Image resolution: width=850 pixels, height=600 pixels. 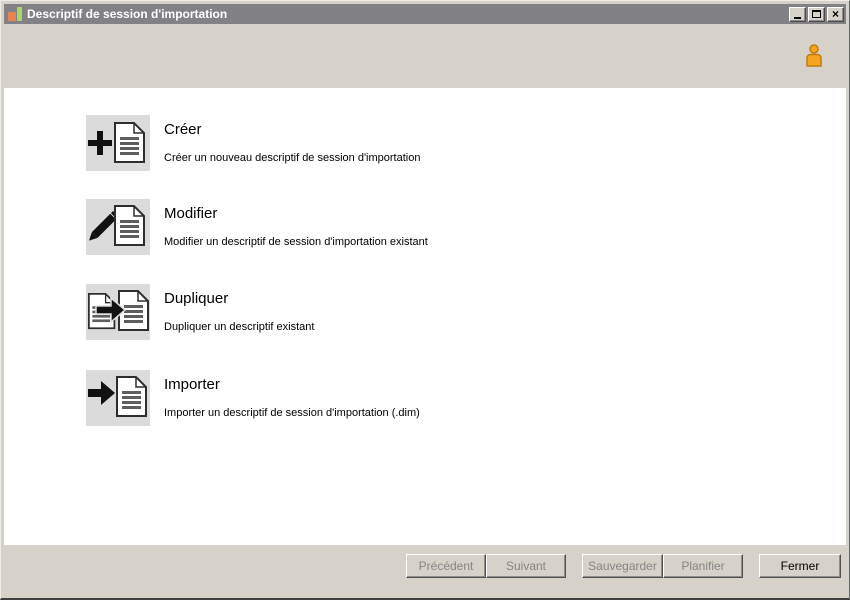 I want to click on fermer-button: Fermer, so click(x=800, y=566).